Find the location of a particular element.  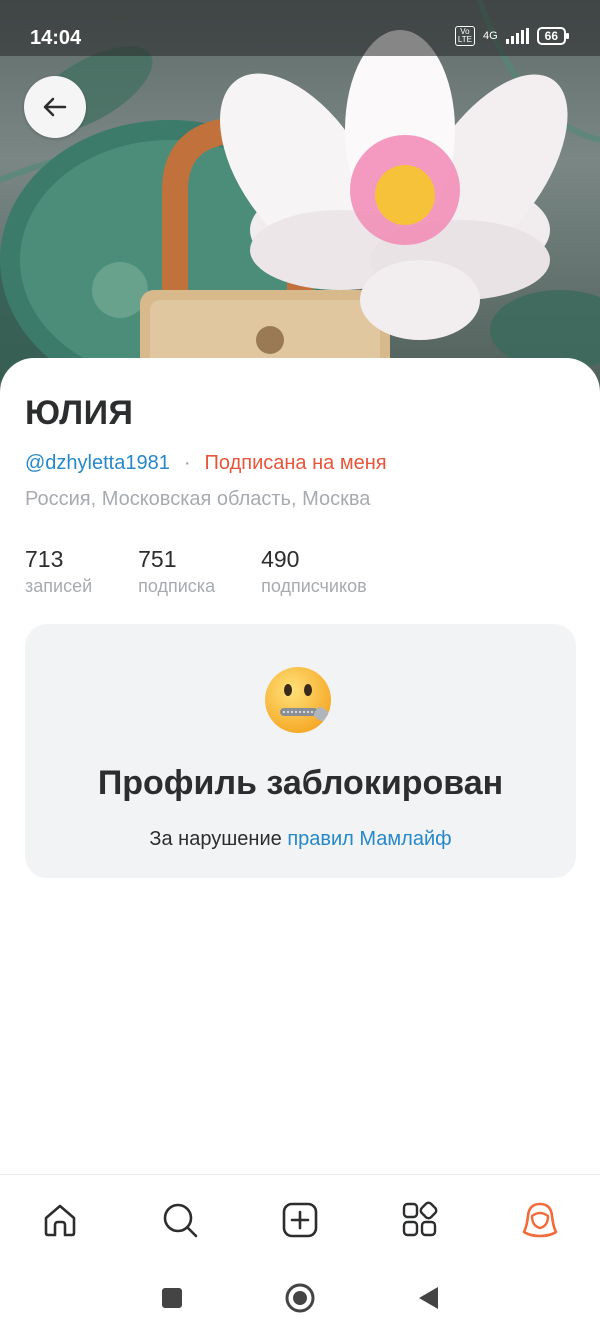

services-icon is located at coordinates (420, 1219).